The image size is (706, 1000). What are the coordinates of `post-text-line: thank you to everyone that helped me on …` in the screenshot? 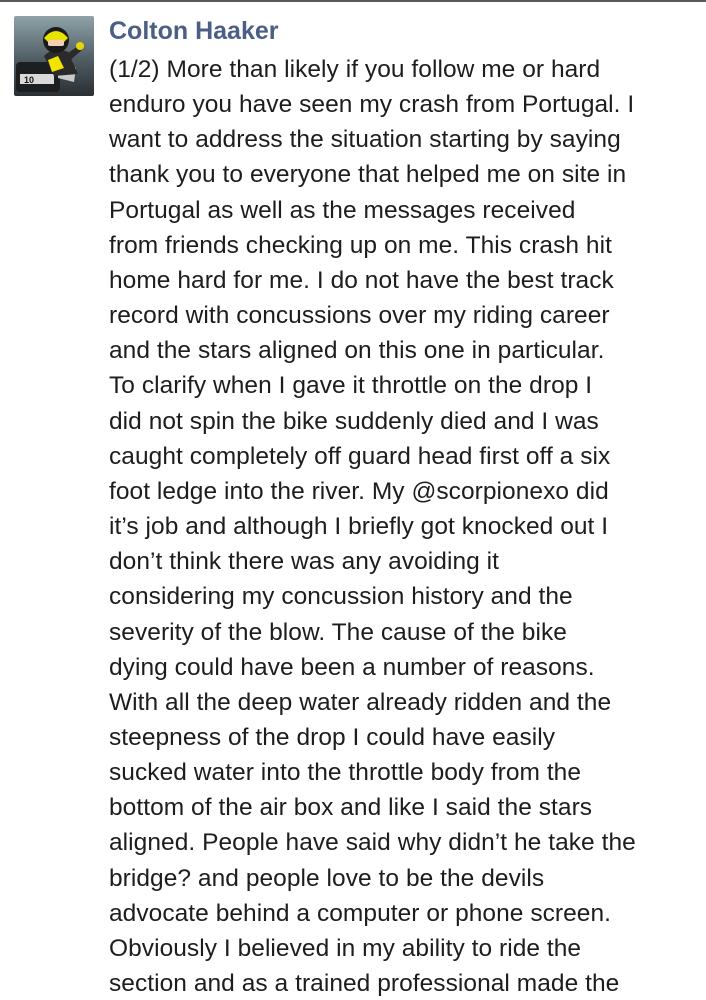 It's located at (368, 175).